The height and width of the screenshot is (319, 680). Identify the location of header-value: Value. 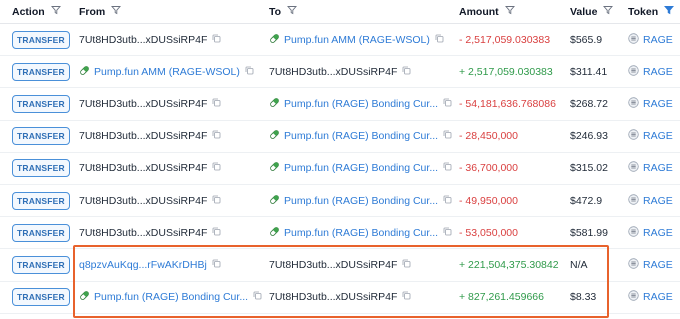
(592, 11).